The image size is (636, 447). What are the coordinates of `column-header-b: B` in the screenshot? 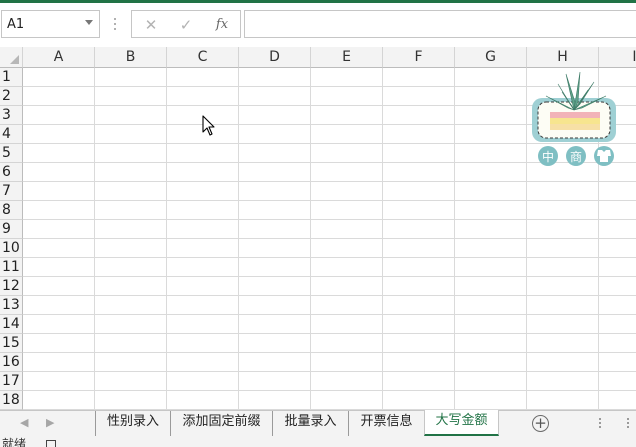 It's located at (131, 57).